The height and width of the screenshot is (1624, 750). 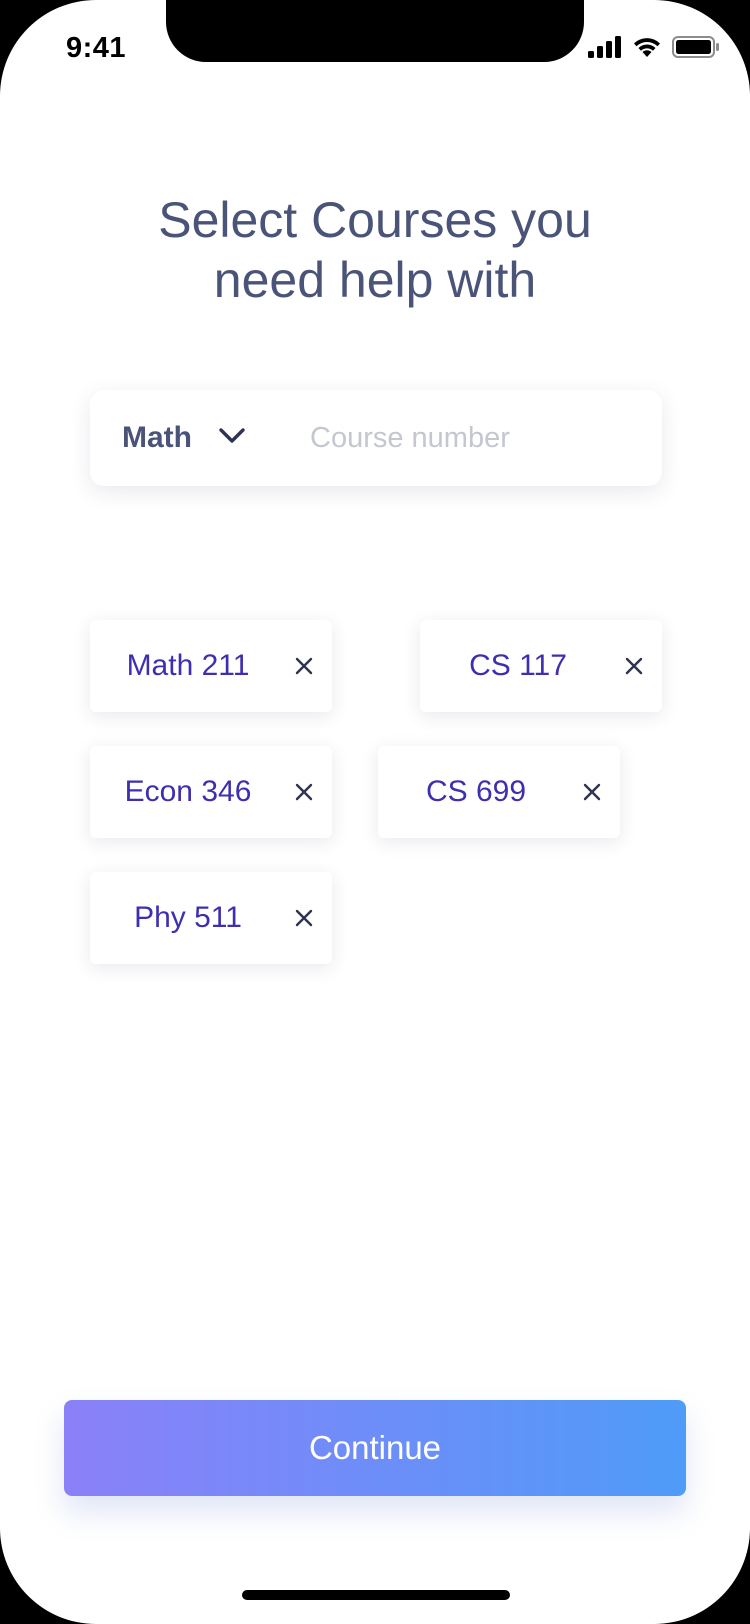 I want to click on status-time: 9:41, so click(x=96, y=48).